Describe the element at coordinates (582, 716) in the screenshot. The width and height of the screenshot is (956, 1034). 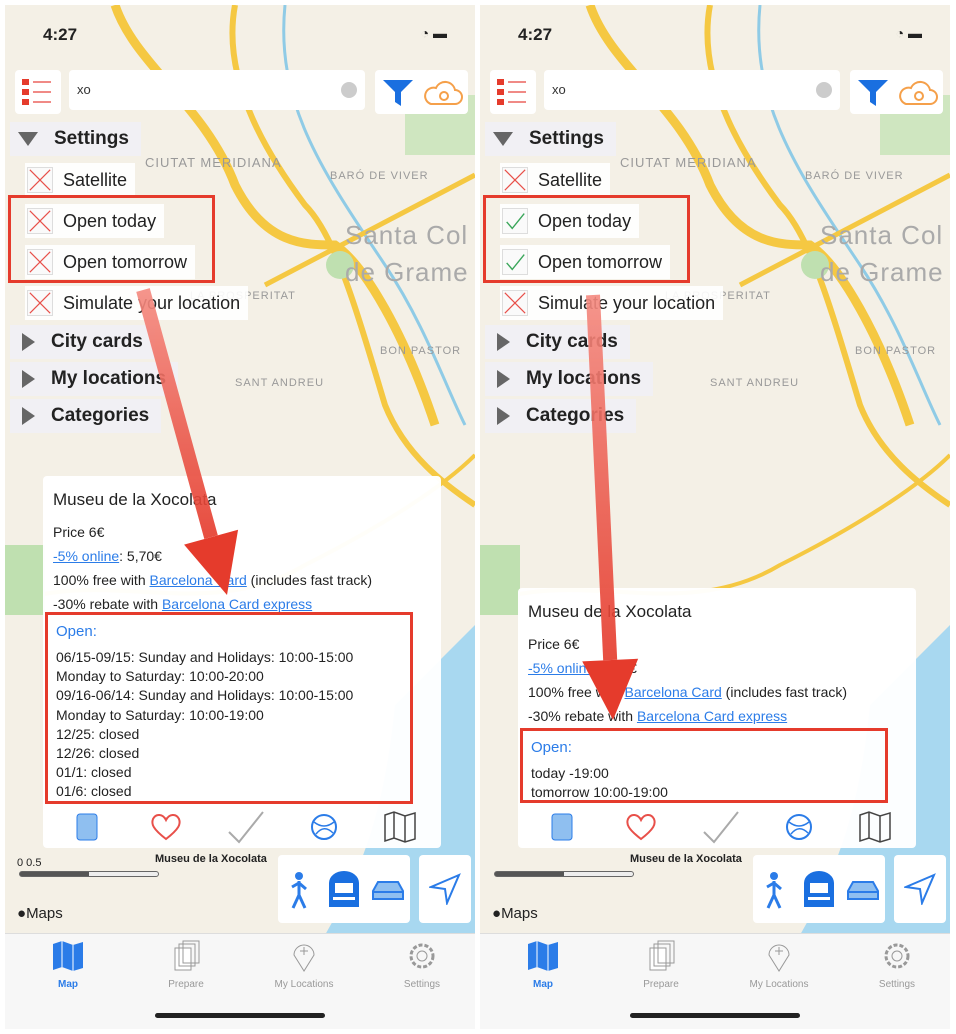
I see `rebate-text: -30% rebate with` at that location.